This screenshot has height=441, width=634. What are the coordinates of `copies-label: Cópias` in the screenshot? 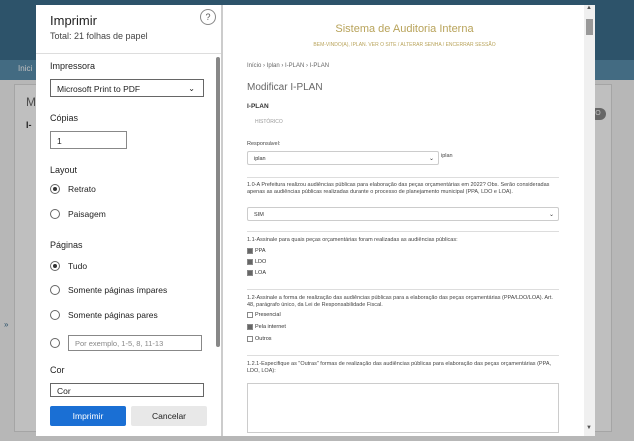 It's located at (64, 118).